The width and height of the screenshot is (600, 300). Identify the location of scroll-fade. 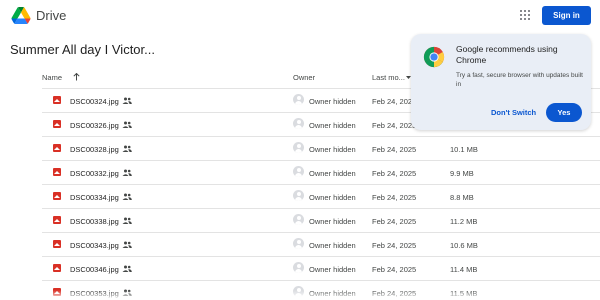
(300, 295).